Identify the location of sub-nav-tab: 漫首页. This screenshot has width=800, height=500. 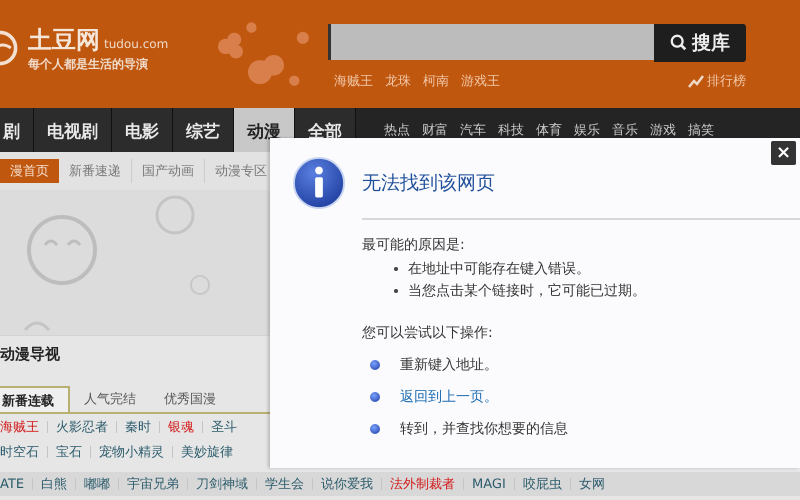
(29, 171).